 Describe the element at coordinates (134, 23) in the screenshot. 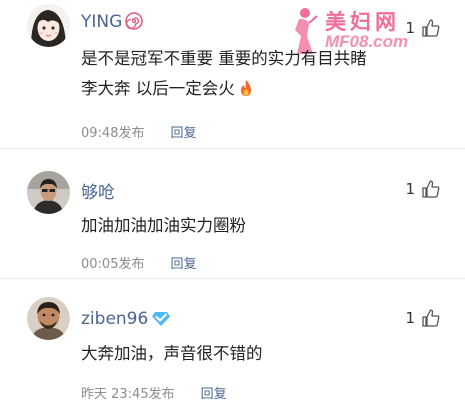

I see `spiral-badge-icon` at that location.